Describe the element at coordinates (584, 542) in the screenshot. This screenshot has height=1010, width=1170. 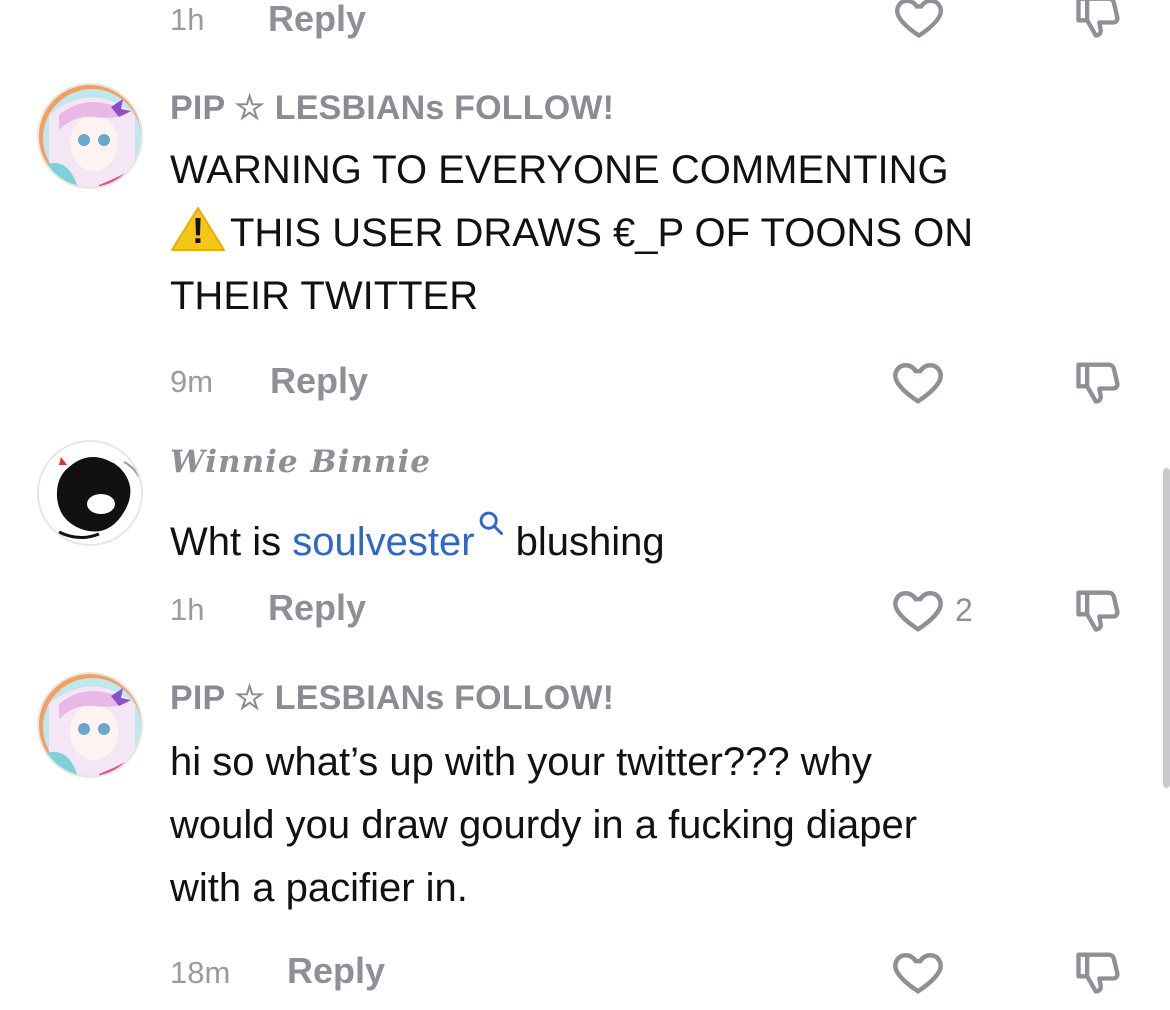
I see `comment-text-part: blushing` at that location.